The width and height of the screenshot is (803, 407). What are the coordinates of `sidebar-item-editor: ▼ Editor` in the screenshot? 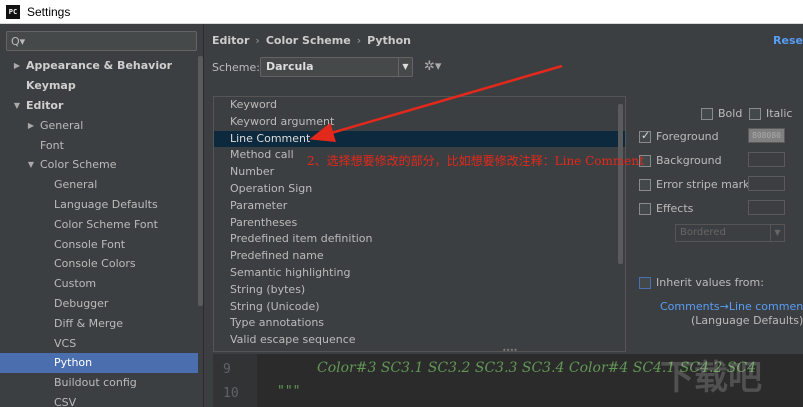 It's located at (99, 106).